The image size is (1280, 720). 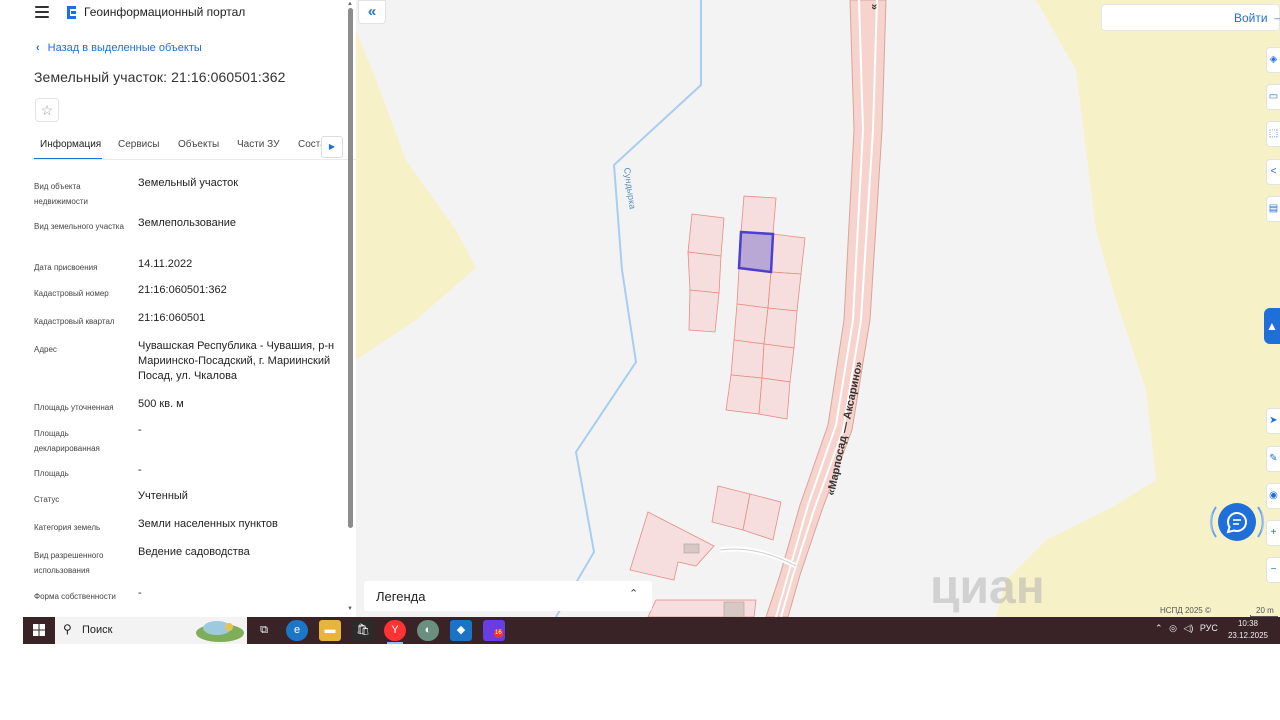 I want to click on login-button: Войти →, so click(x=1190, y=17).